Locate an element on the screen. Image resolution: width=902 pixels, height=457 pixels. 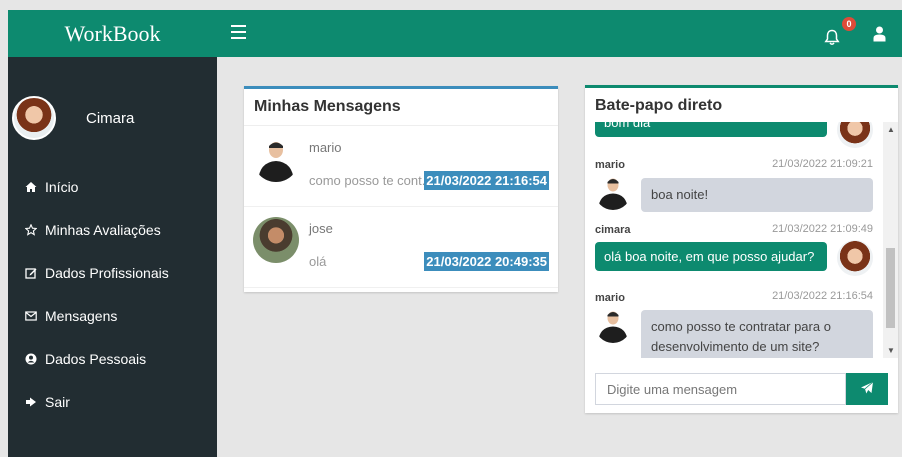
chat-text: boa noite! is located at coordinates (680, 194).